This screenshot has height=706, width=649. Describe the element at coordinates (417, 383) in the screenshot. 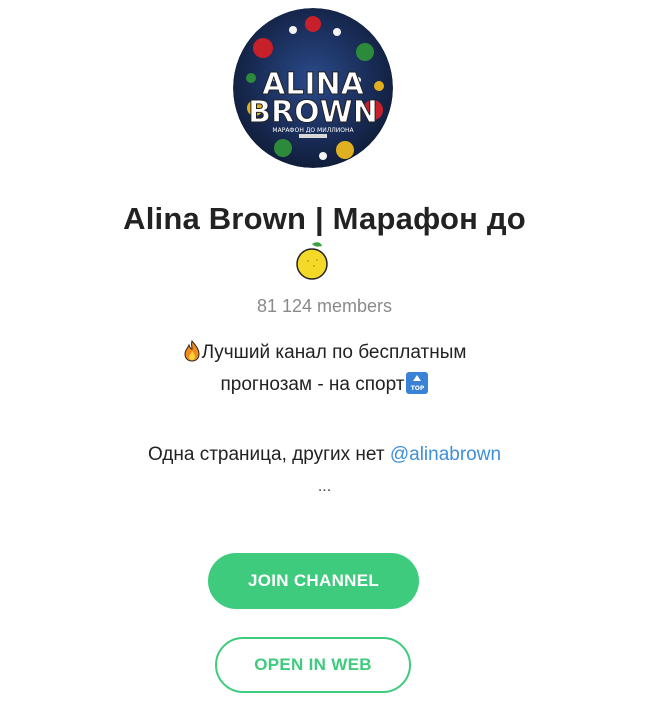

I see `top-arrow-icon: TOP` at that location.